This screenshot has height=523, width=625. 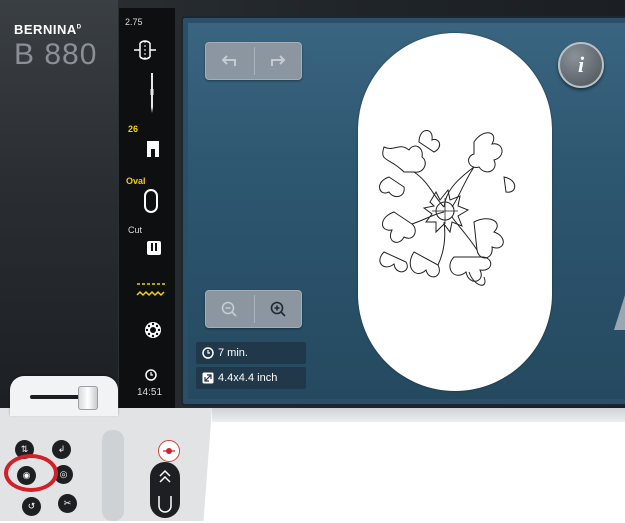 What do you see at coordinates (154, 250) in the screenshot?
I see `stitch-plate-icon` at bounding box center [154, 250].